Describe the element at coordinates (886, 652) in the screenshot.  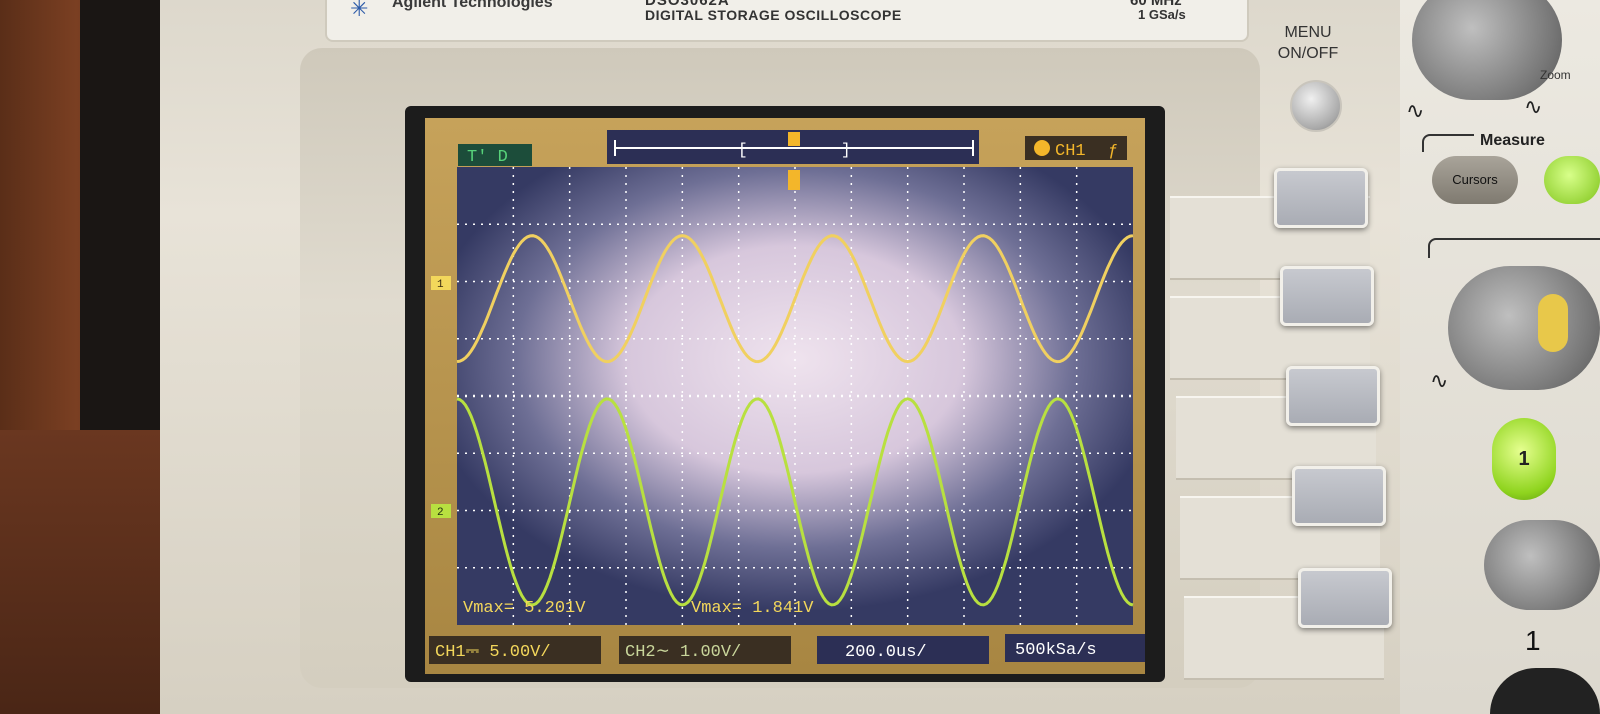
I see `timebase-text: 200.0us/` at that location.